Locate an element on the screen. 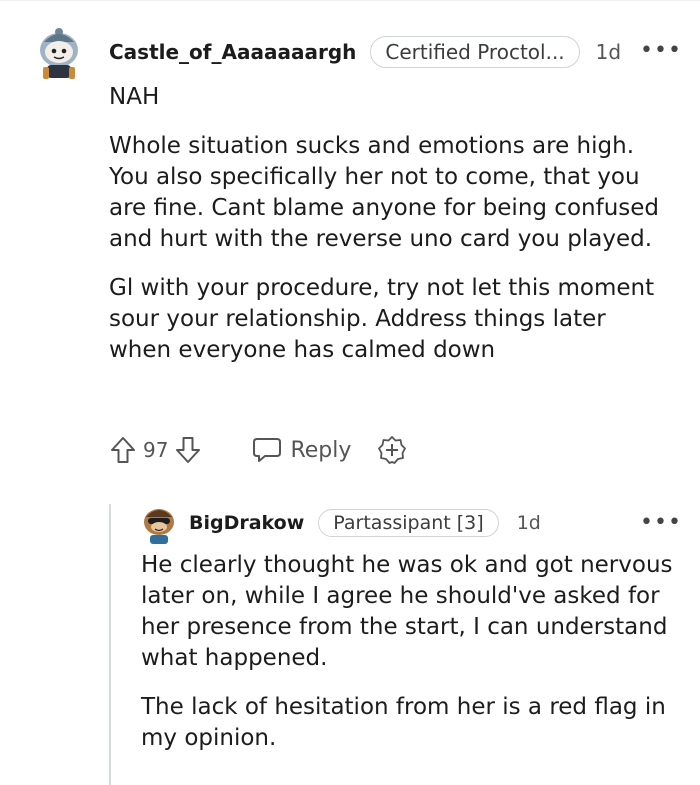 This screenshot has width=700, height=785. reply-more-options-button: ••• is located at coordinates (661, 522).